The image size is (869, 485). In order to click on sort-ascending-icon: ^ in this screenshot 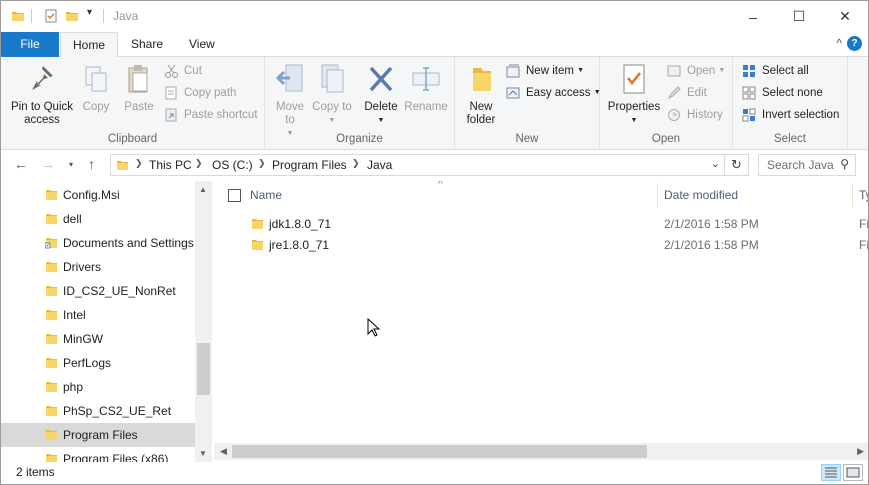, I will do `click(440, 185)`.